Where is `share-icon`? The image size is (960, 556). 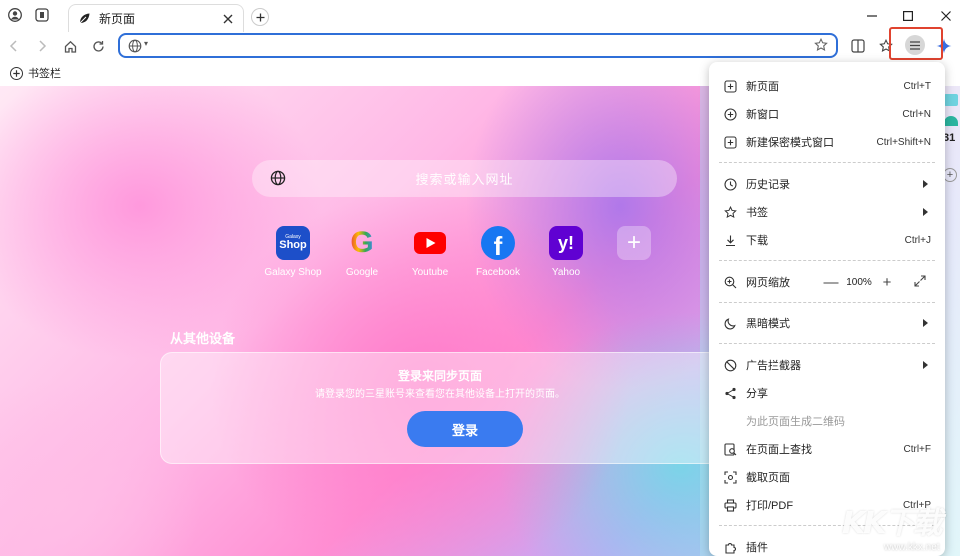
share-icon is located at coordinates (730, 393).